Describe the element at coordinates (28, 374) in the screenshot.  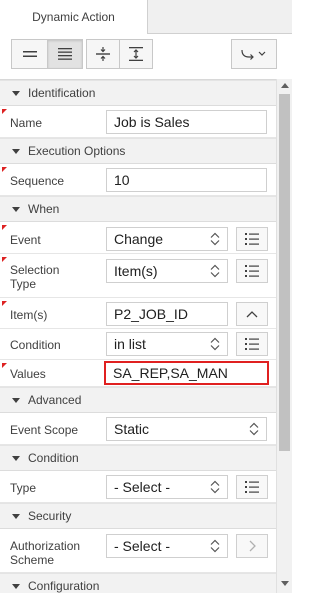
I see `property-label: Values` at that location.